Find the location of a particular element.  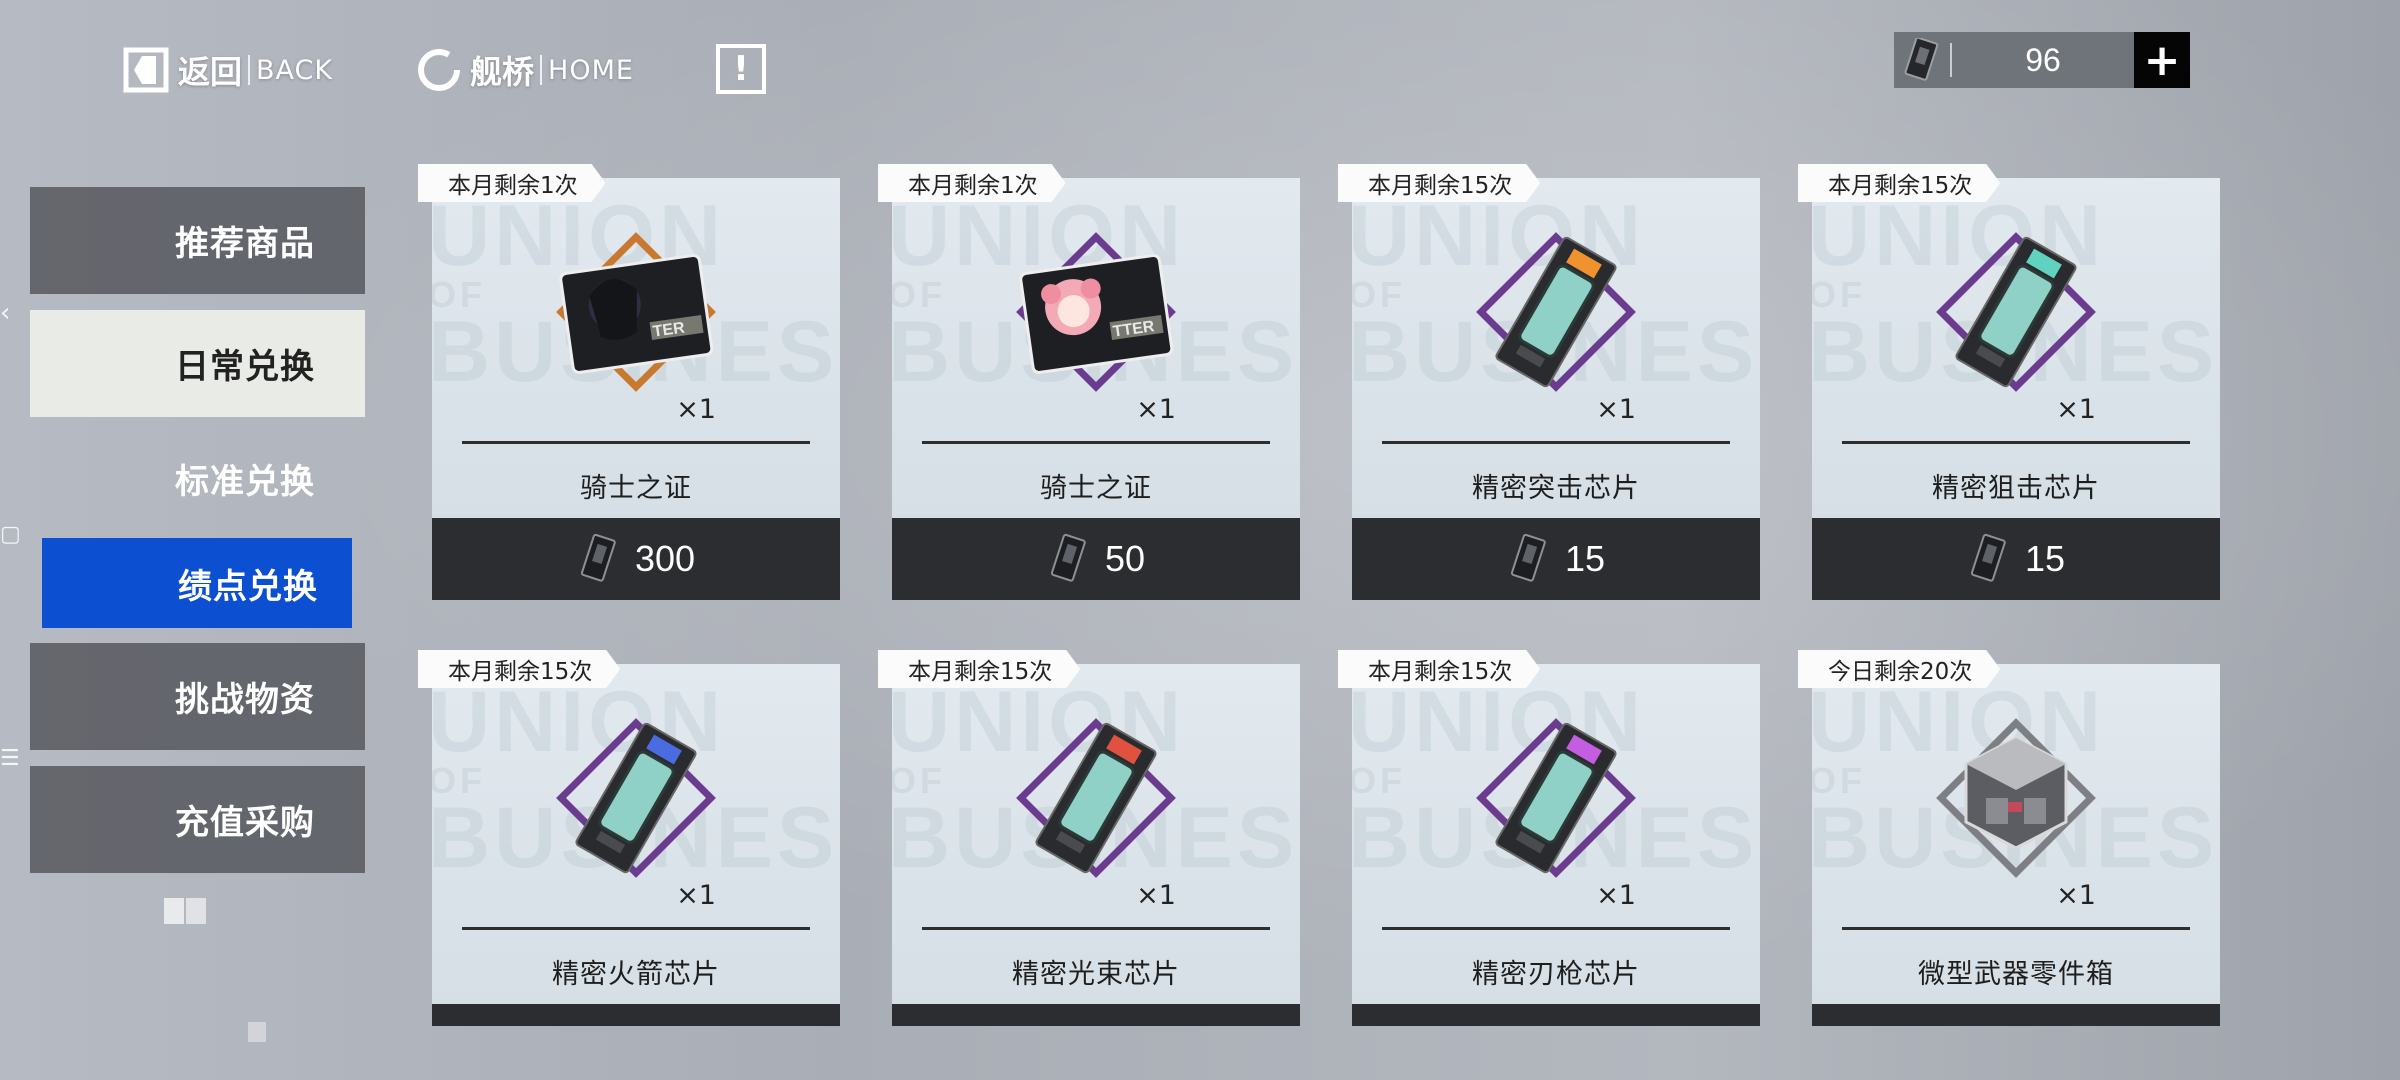

home-label-zh: 舰桥 is located at coordinates (502, 72).